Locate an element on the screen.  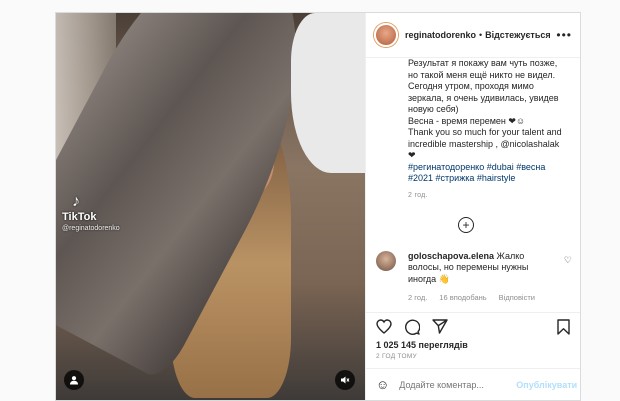
posted-time: 2 ГОД ТОМУ is located at coordinates (396, 356).